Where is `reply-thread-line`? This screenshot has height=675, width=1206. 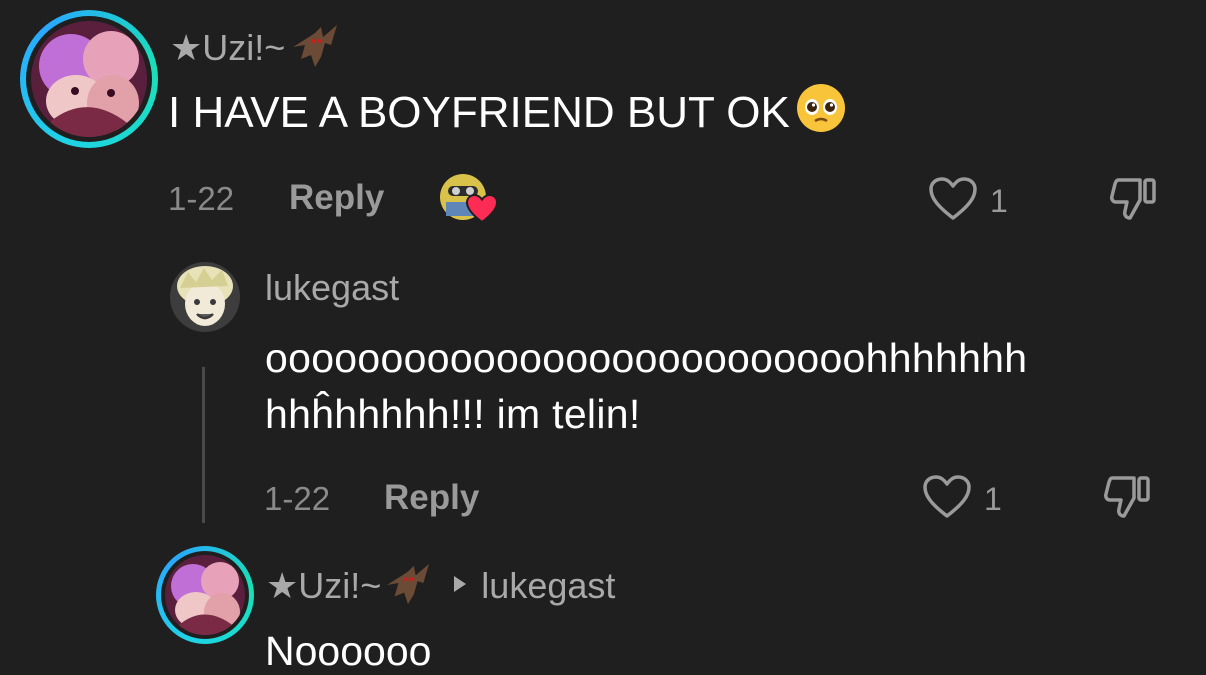
reply-thread-line is located at coordinates (203, 445).